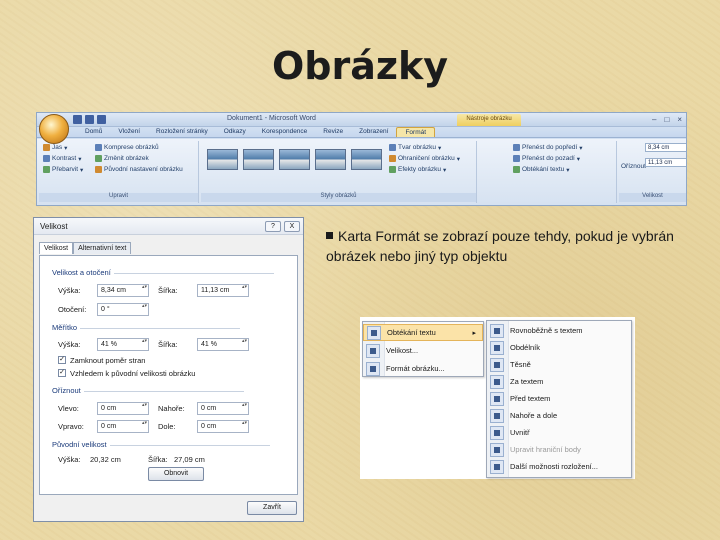 The height and width of the screenshot is (540, 720). Describe the element at coordinates (474, 333) in the screenshot. I see `submenu-arrow-icon: ▸` at that location.